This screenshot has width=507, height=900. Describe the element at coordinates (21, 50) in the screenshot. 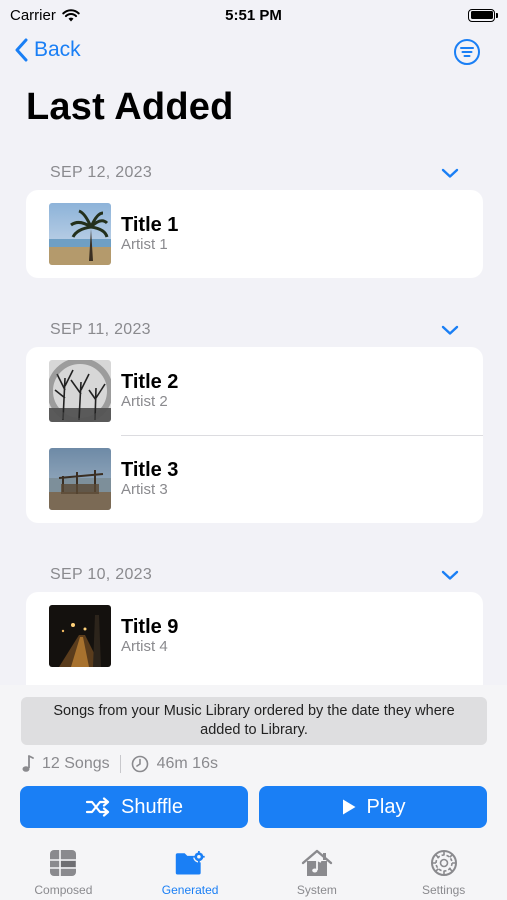

I see `chevron-left-icon` at that location.